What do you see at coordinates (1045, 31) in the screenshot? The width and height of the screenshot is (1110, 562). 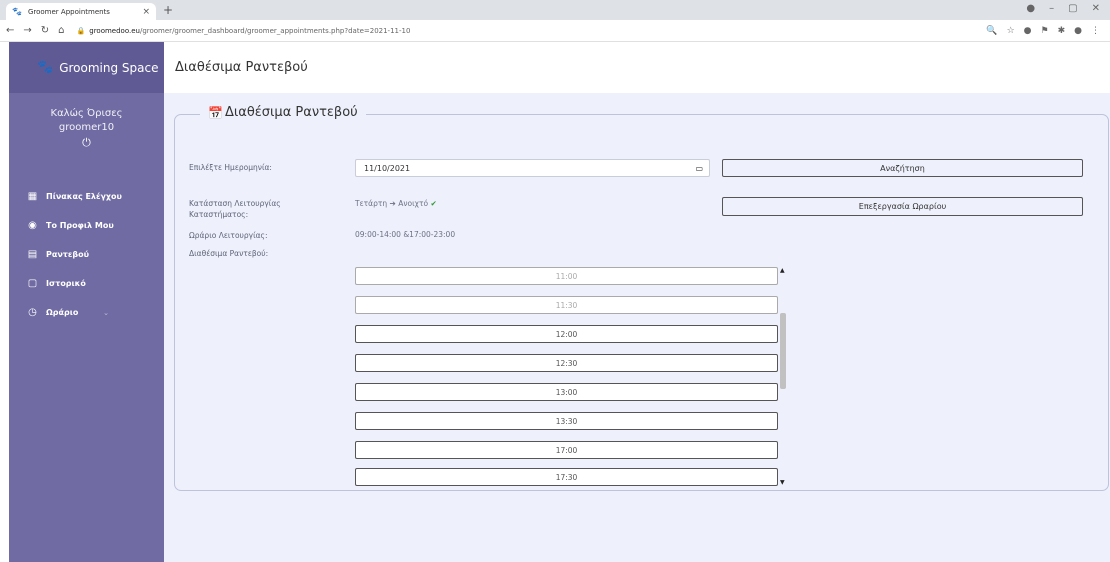 I see `extension-icon: ⚑` at bounding box center [1045, 31].